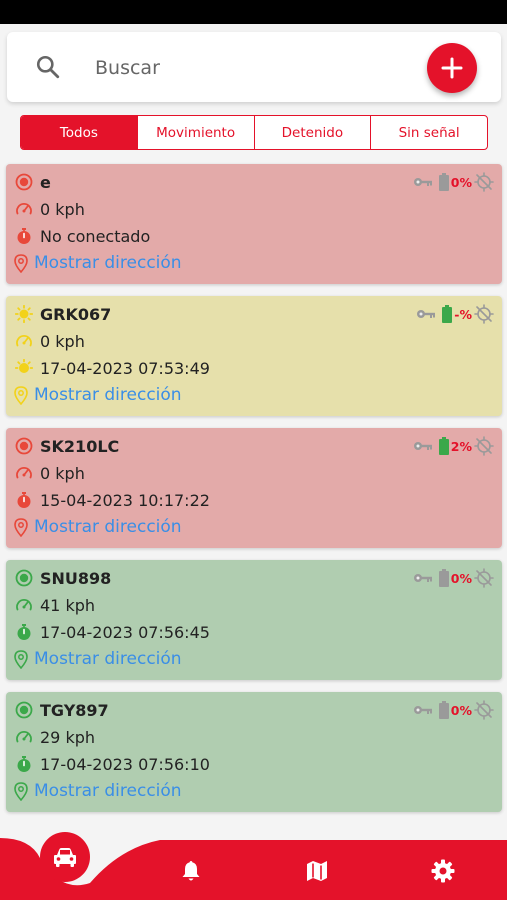  Describe the element at coordinates (313, 132) in the screenshot. I see `tab-detenido: Detenido` at that location.